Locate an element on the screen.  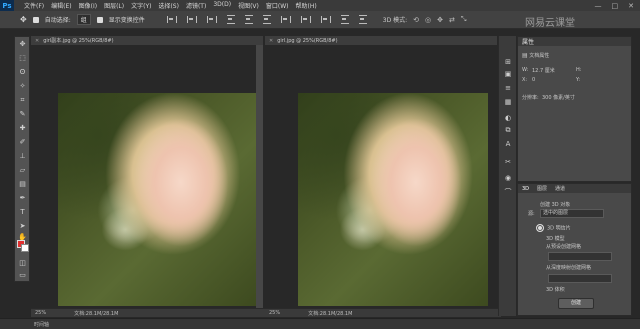
minimize-button: — is located at coordinates (598, 6).